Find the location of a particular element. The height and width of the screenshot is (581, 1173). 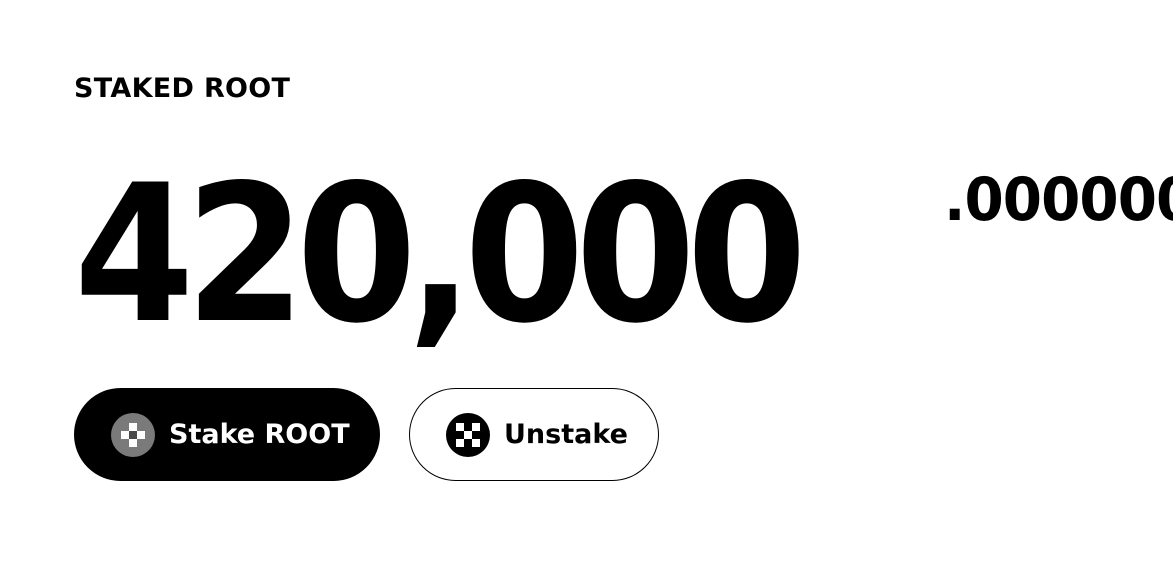

staked-root-panel: STAKED ROOT is located at coordinates (182, 89).